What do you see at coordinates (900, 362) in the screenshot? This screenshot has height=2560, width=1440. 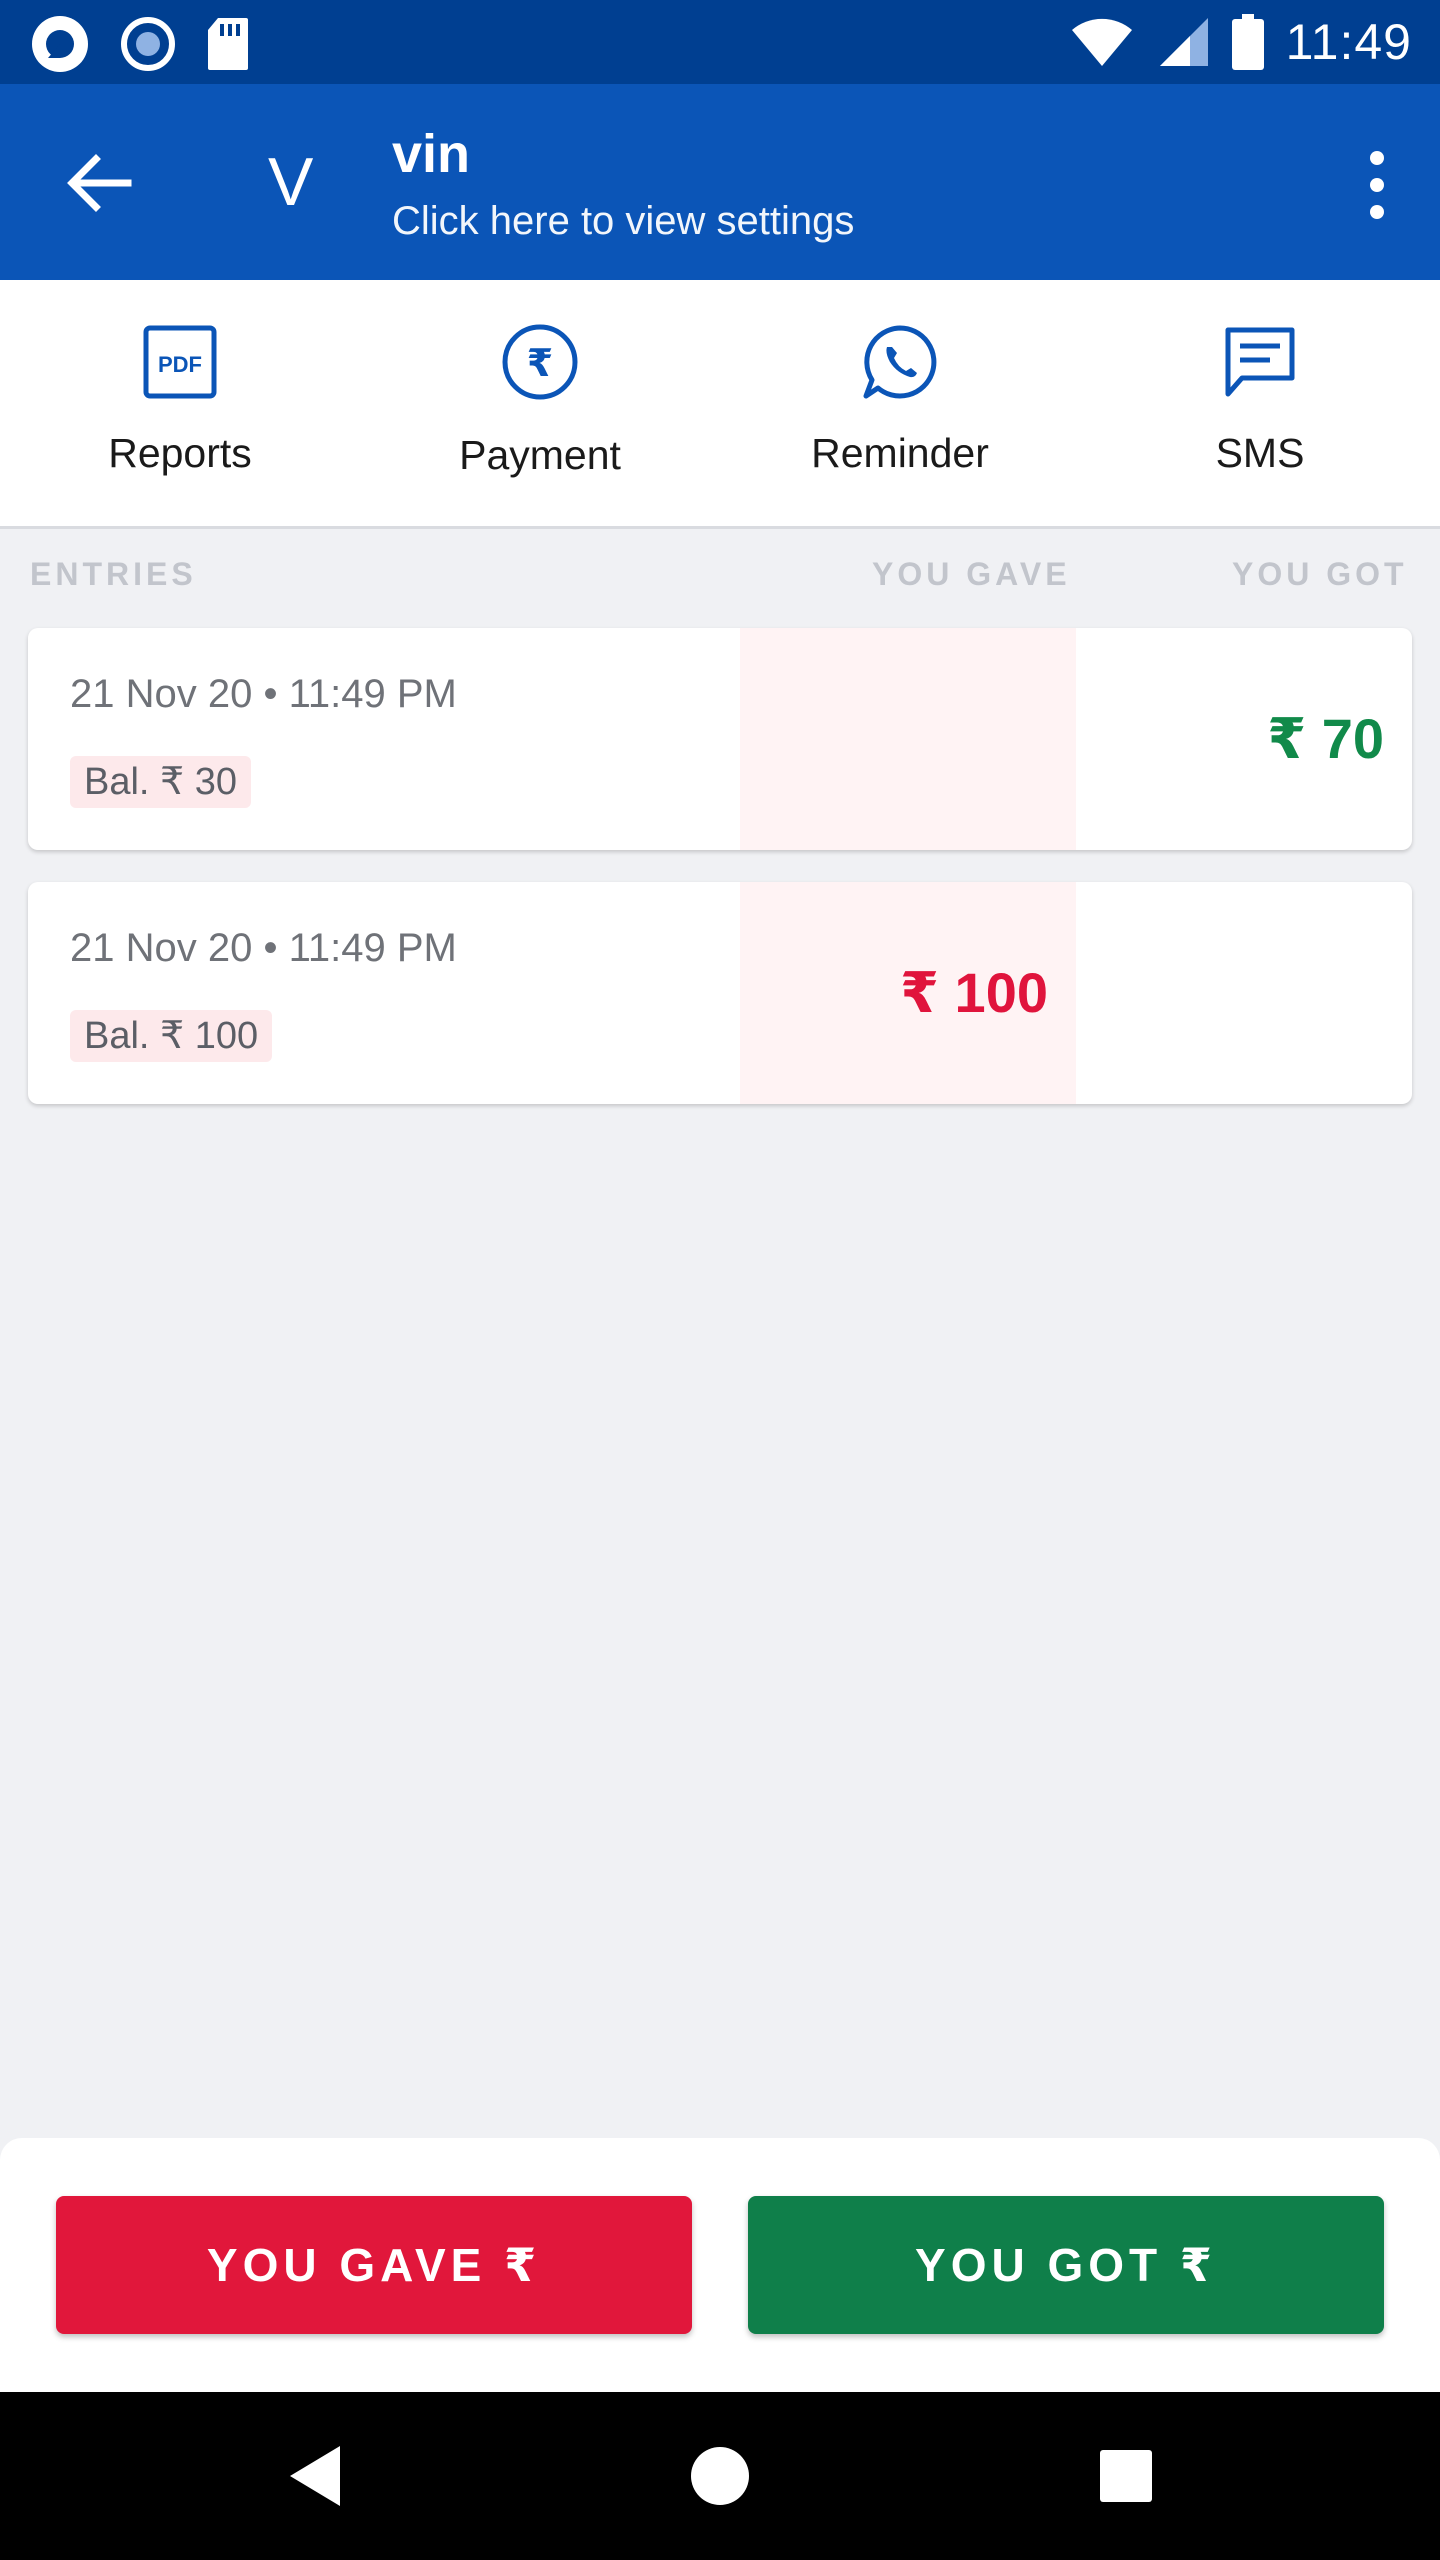 I see `whatsapp-icon` at bounding box center [900, 362].